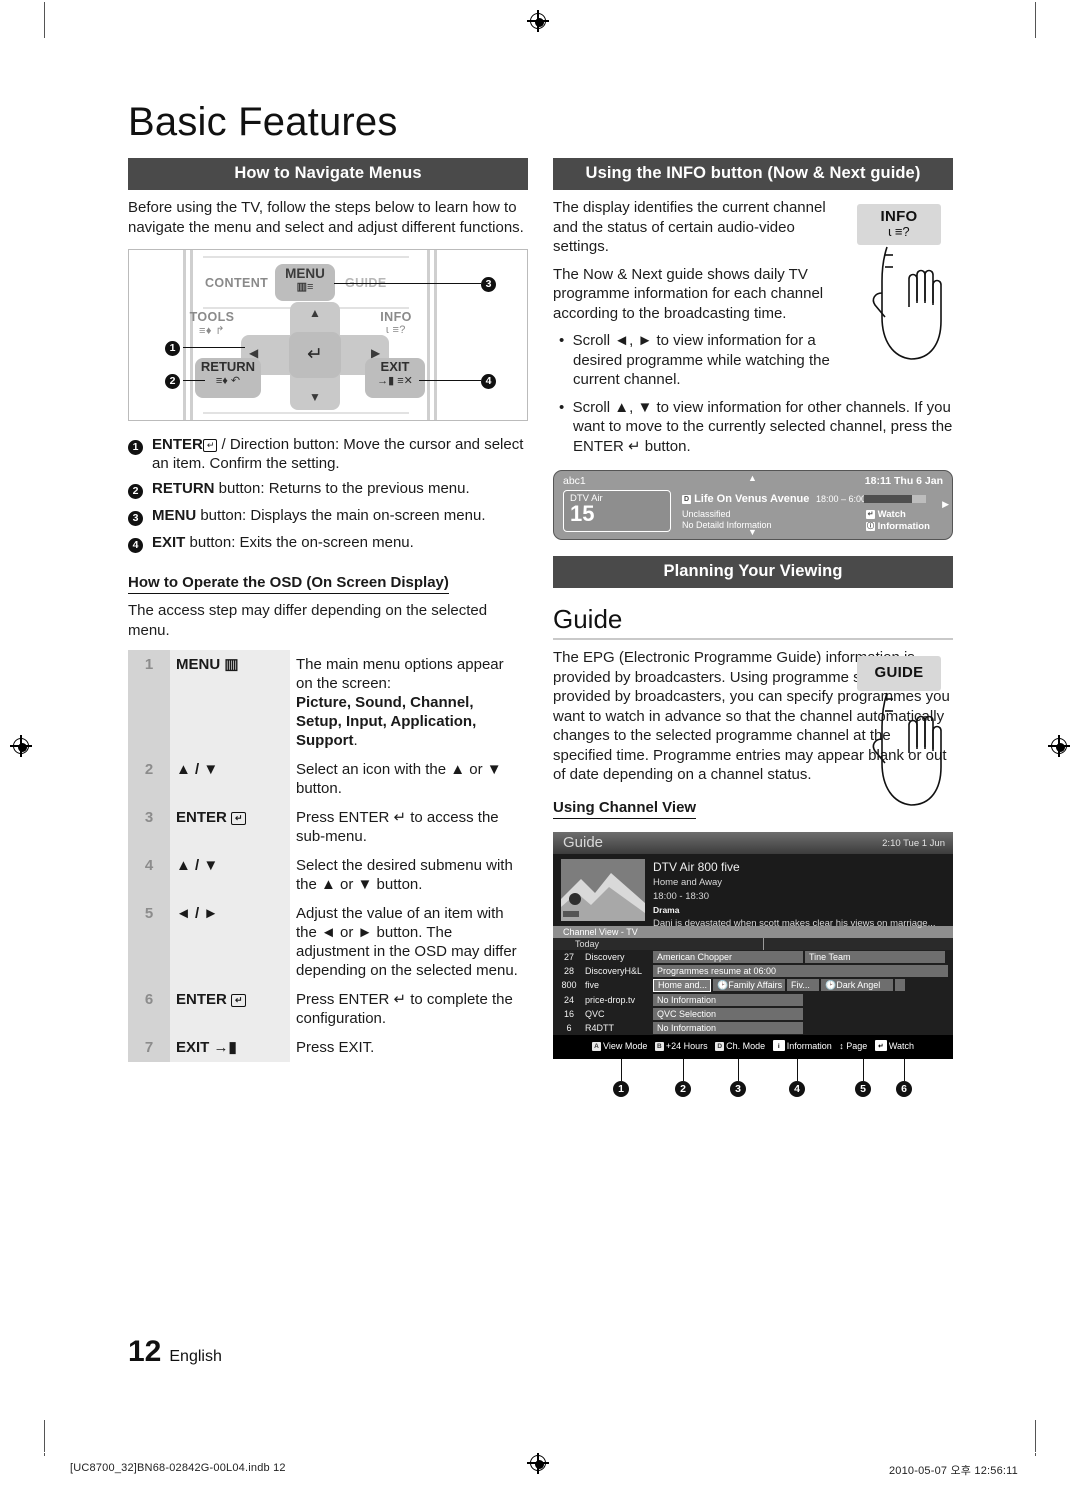  What do you see at coordinates (569, 1013) in the screenshot?
I see `channel-number: 16` at bounding box center [569, 1013].